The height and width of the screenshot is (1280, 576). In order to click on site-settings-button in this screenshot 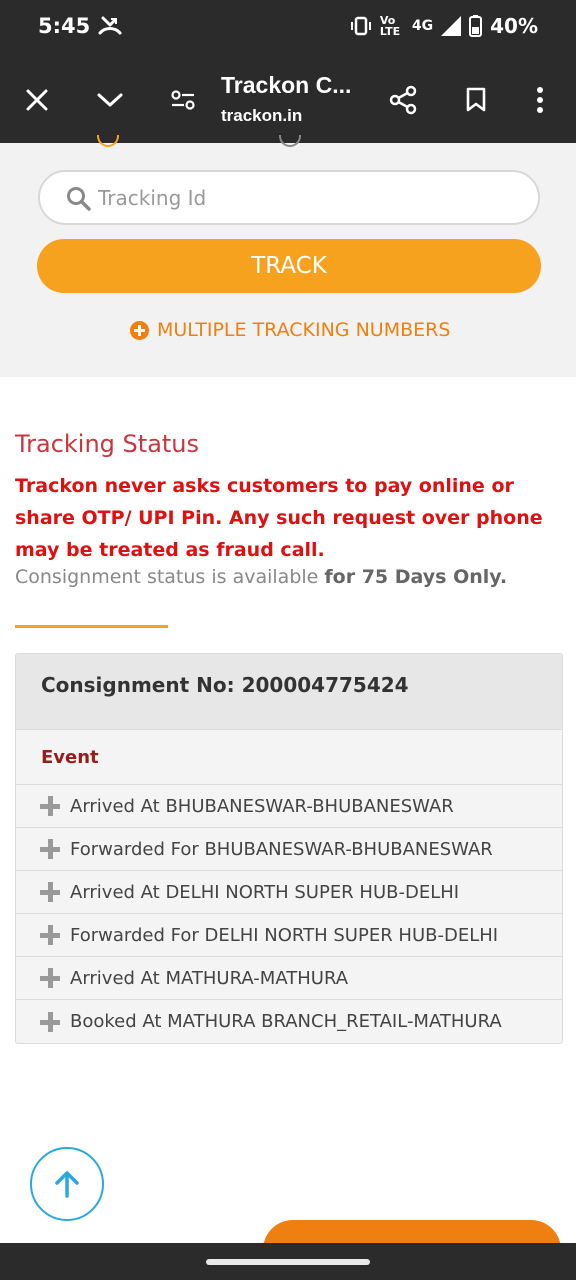, I will do `click(183, 100)`.